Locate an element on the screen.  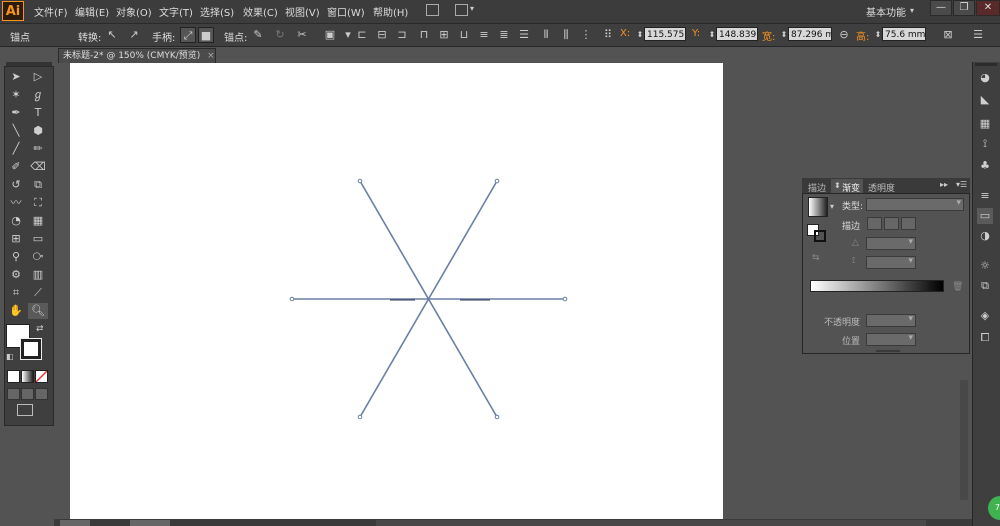
free-transform-tool-icon: ⛶ is located at coordinates (38, 203).